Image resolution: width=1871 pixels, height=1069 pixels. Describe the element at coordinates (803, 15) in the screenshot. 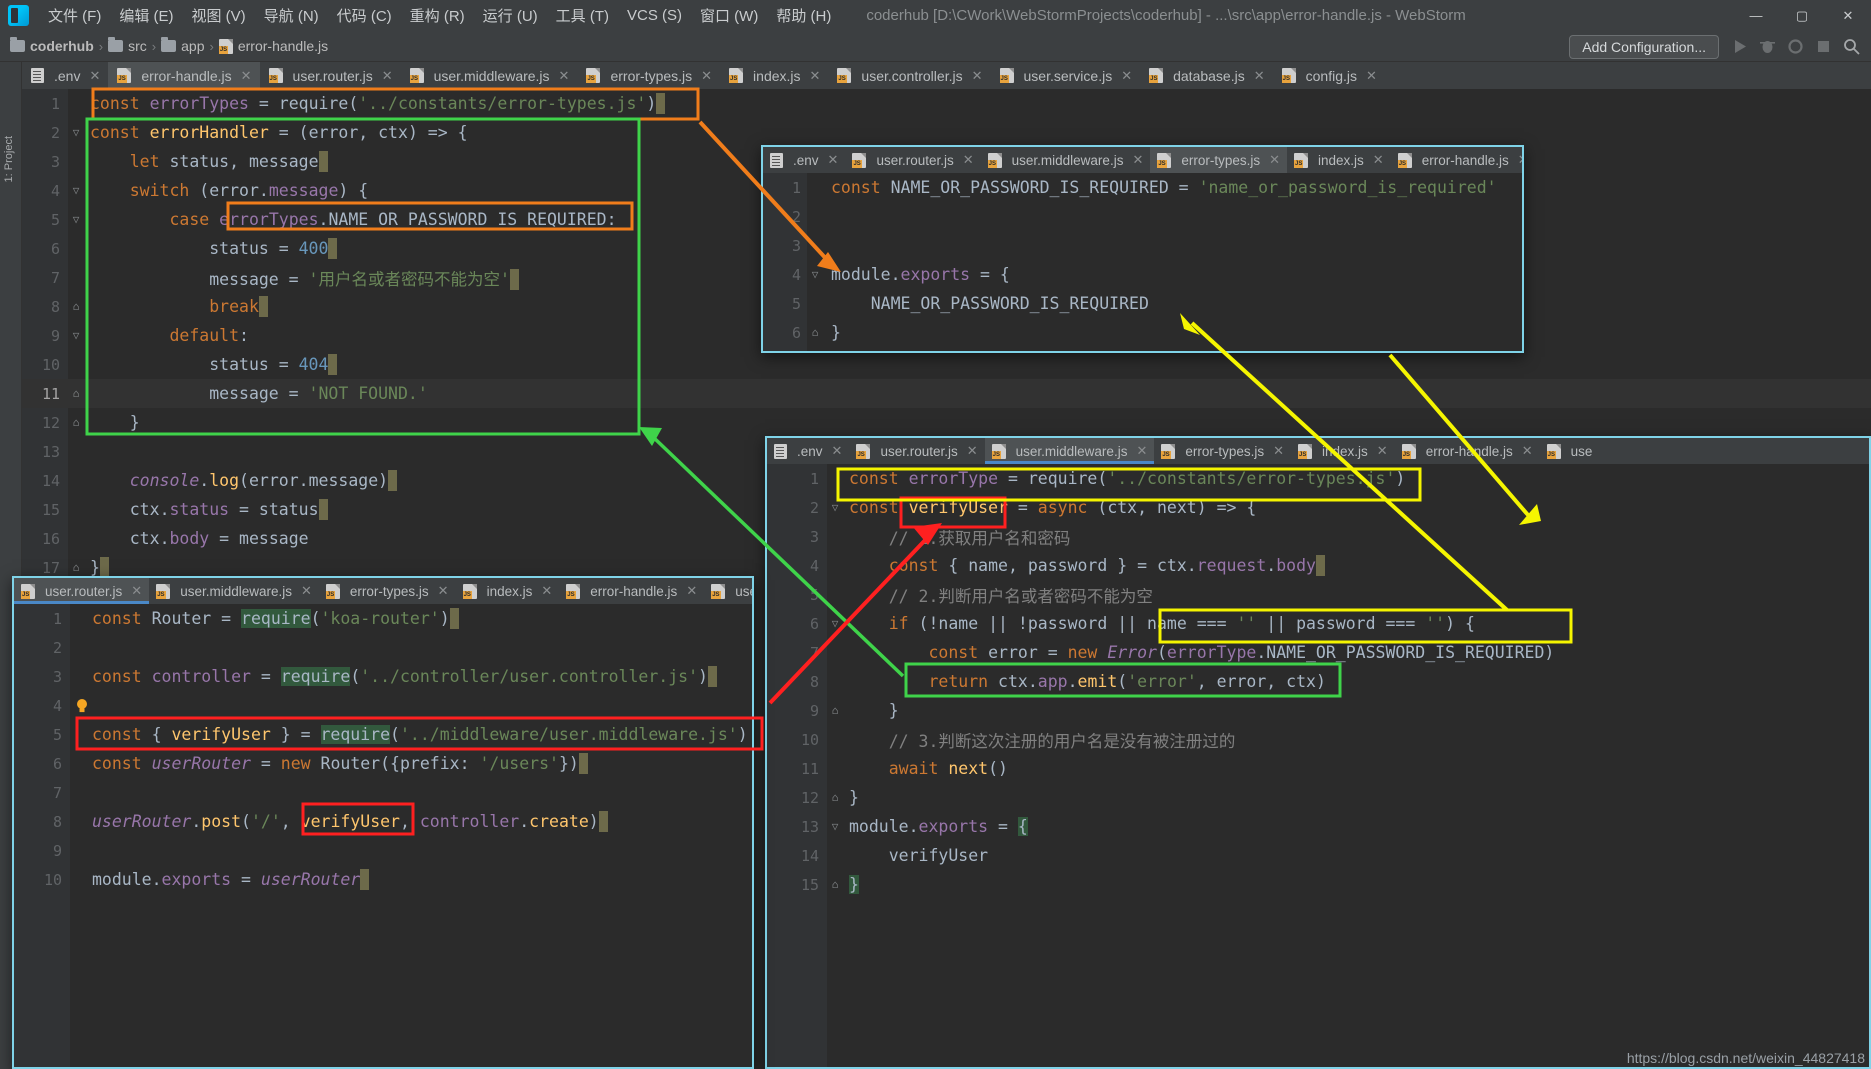

I see `menu-item-help: 帮助 (H)` at that location.